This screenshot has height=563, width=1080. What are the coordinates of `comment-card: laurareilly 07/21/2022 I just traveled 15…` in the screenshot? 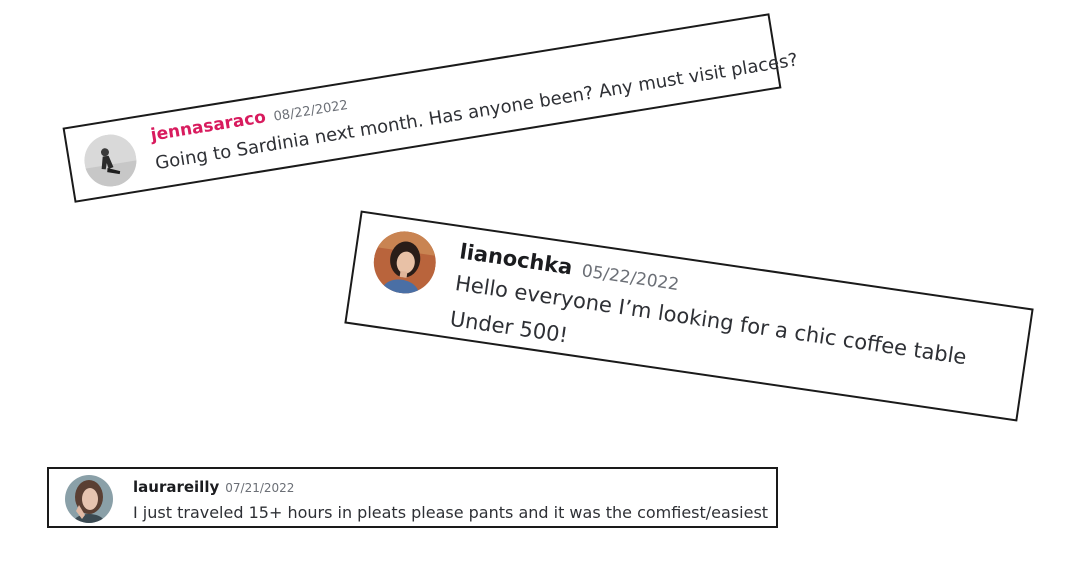 It's located at (412, 497).